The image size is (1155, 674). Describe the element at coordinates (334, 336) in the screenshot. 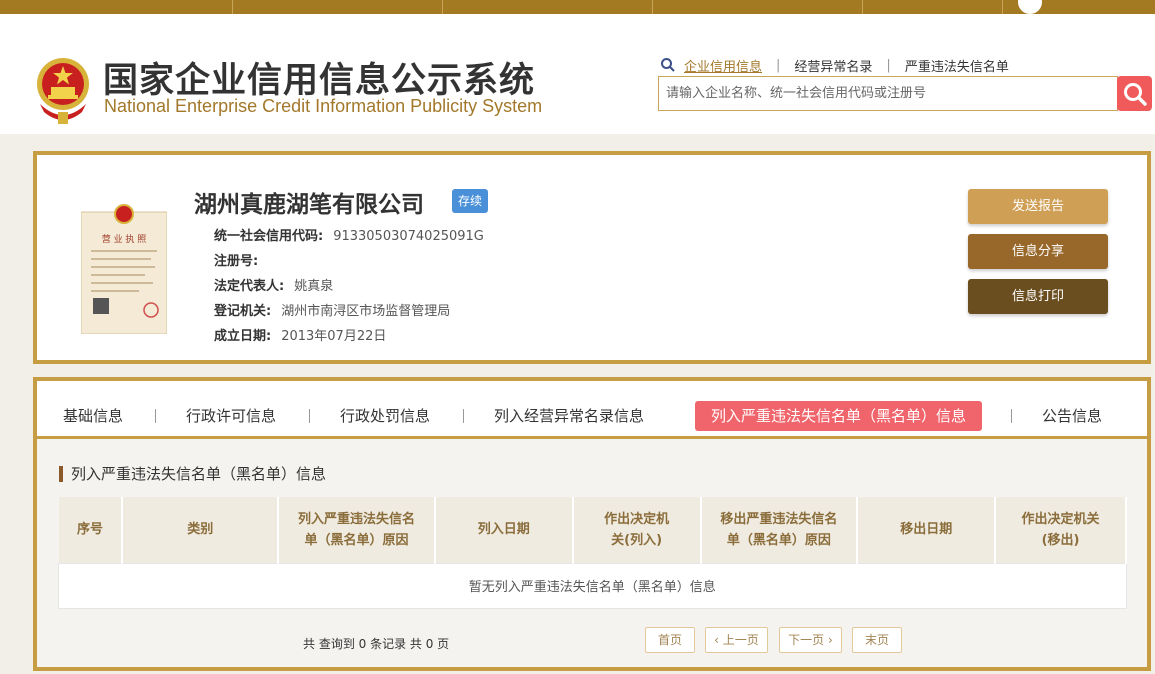

I see `field-value: 2013年07月22日` at that location.